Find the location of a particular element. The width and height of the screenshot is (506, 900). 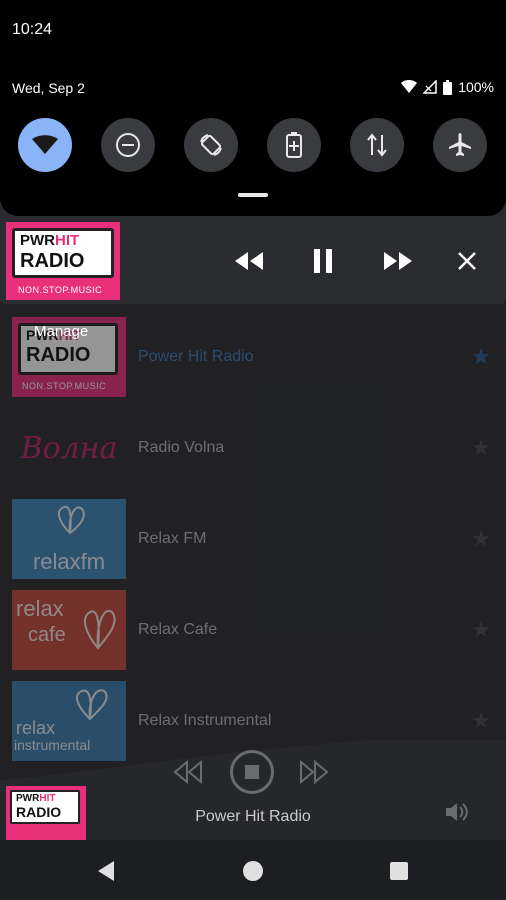

stop-icon is located at coordinates (252, 772).